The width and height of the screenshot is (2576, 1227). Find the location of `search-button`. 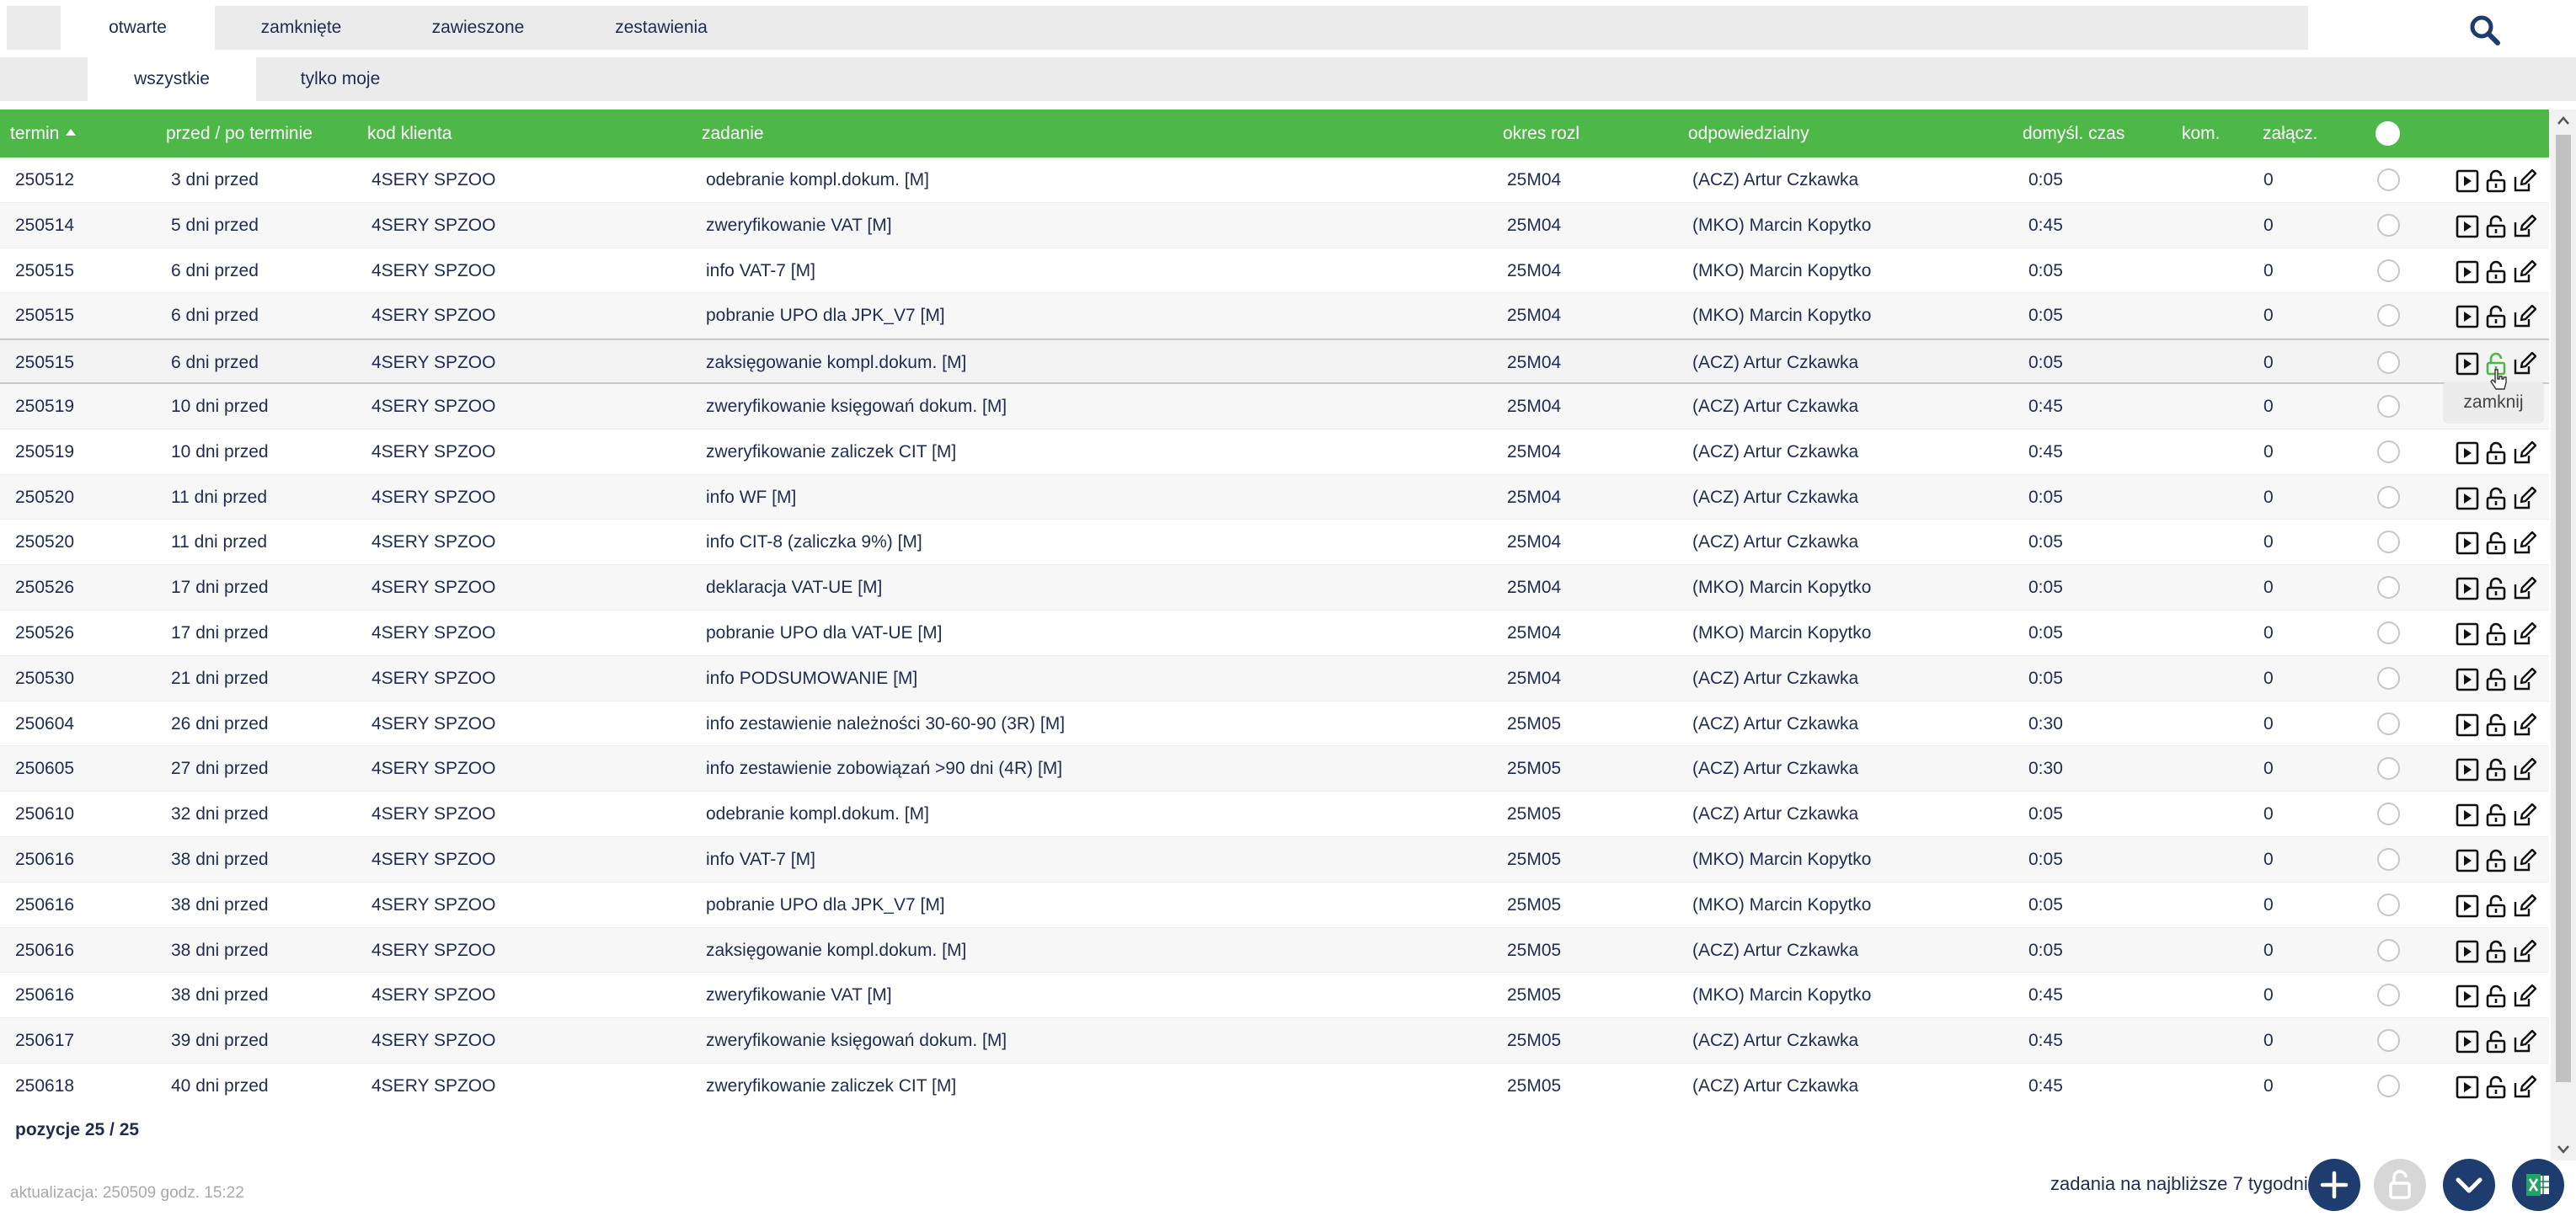

search-button is located at coordinates (2485, 30).